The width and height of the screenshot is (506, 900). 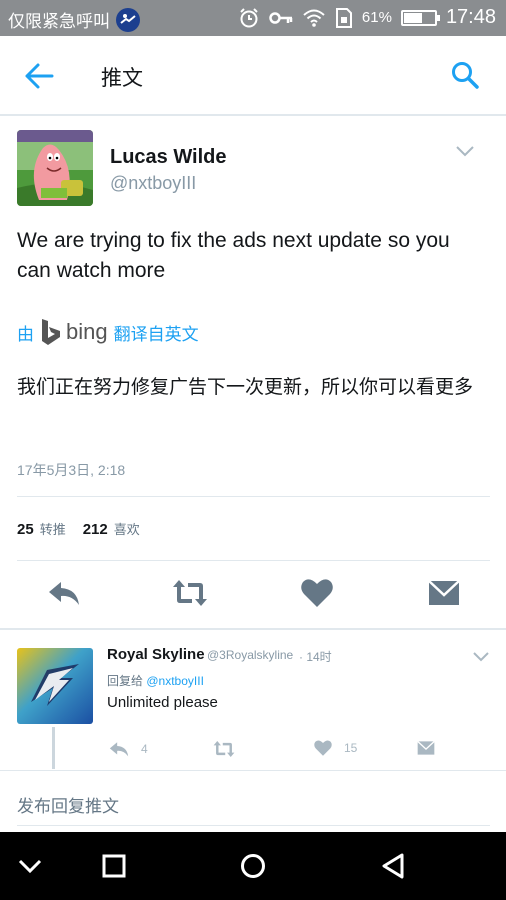 I want to click on back-triangle-icon, so click(x=394, y=866).